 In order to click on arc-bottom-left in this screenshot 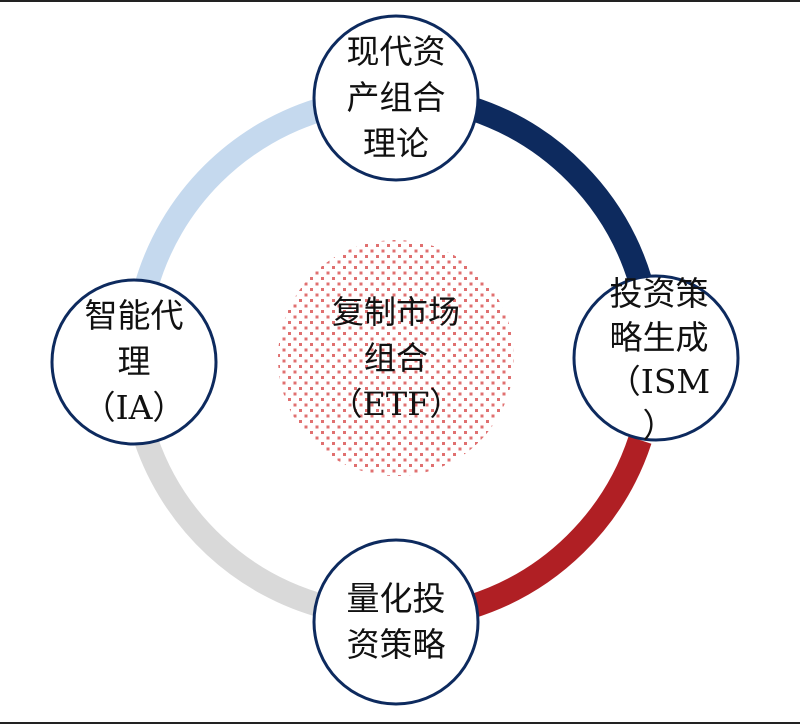, I will do `click(232, 527)`.